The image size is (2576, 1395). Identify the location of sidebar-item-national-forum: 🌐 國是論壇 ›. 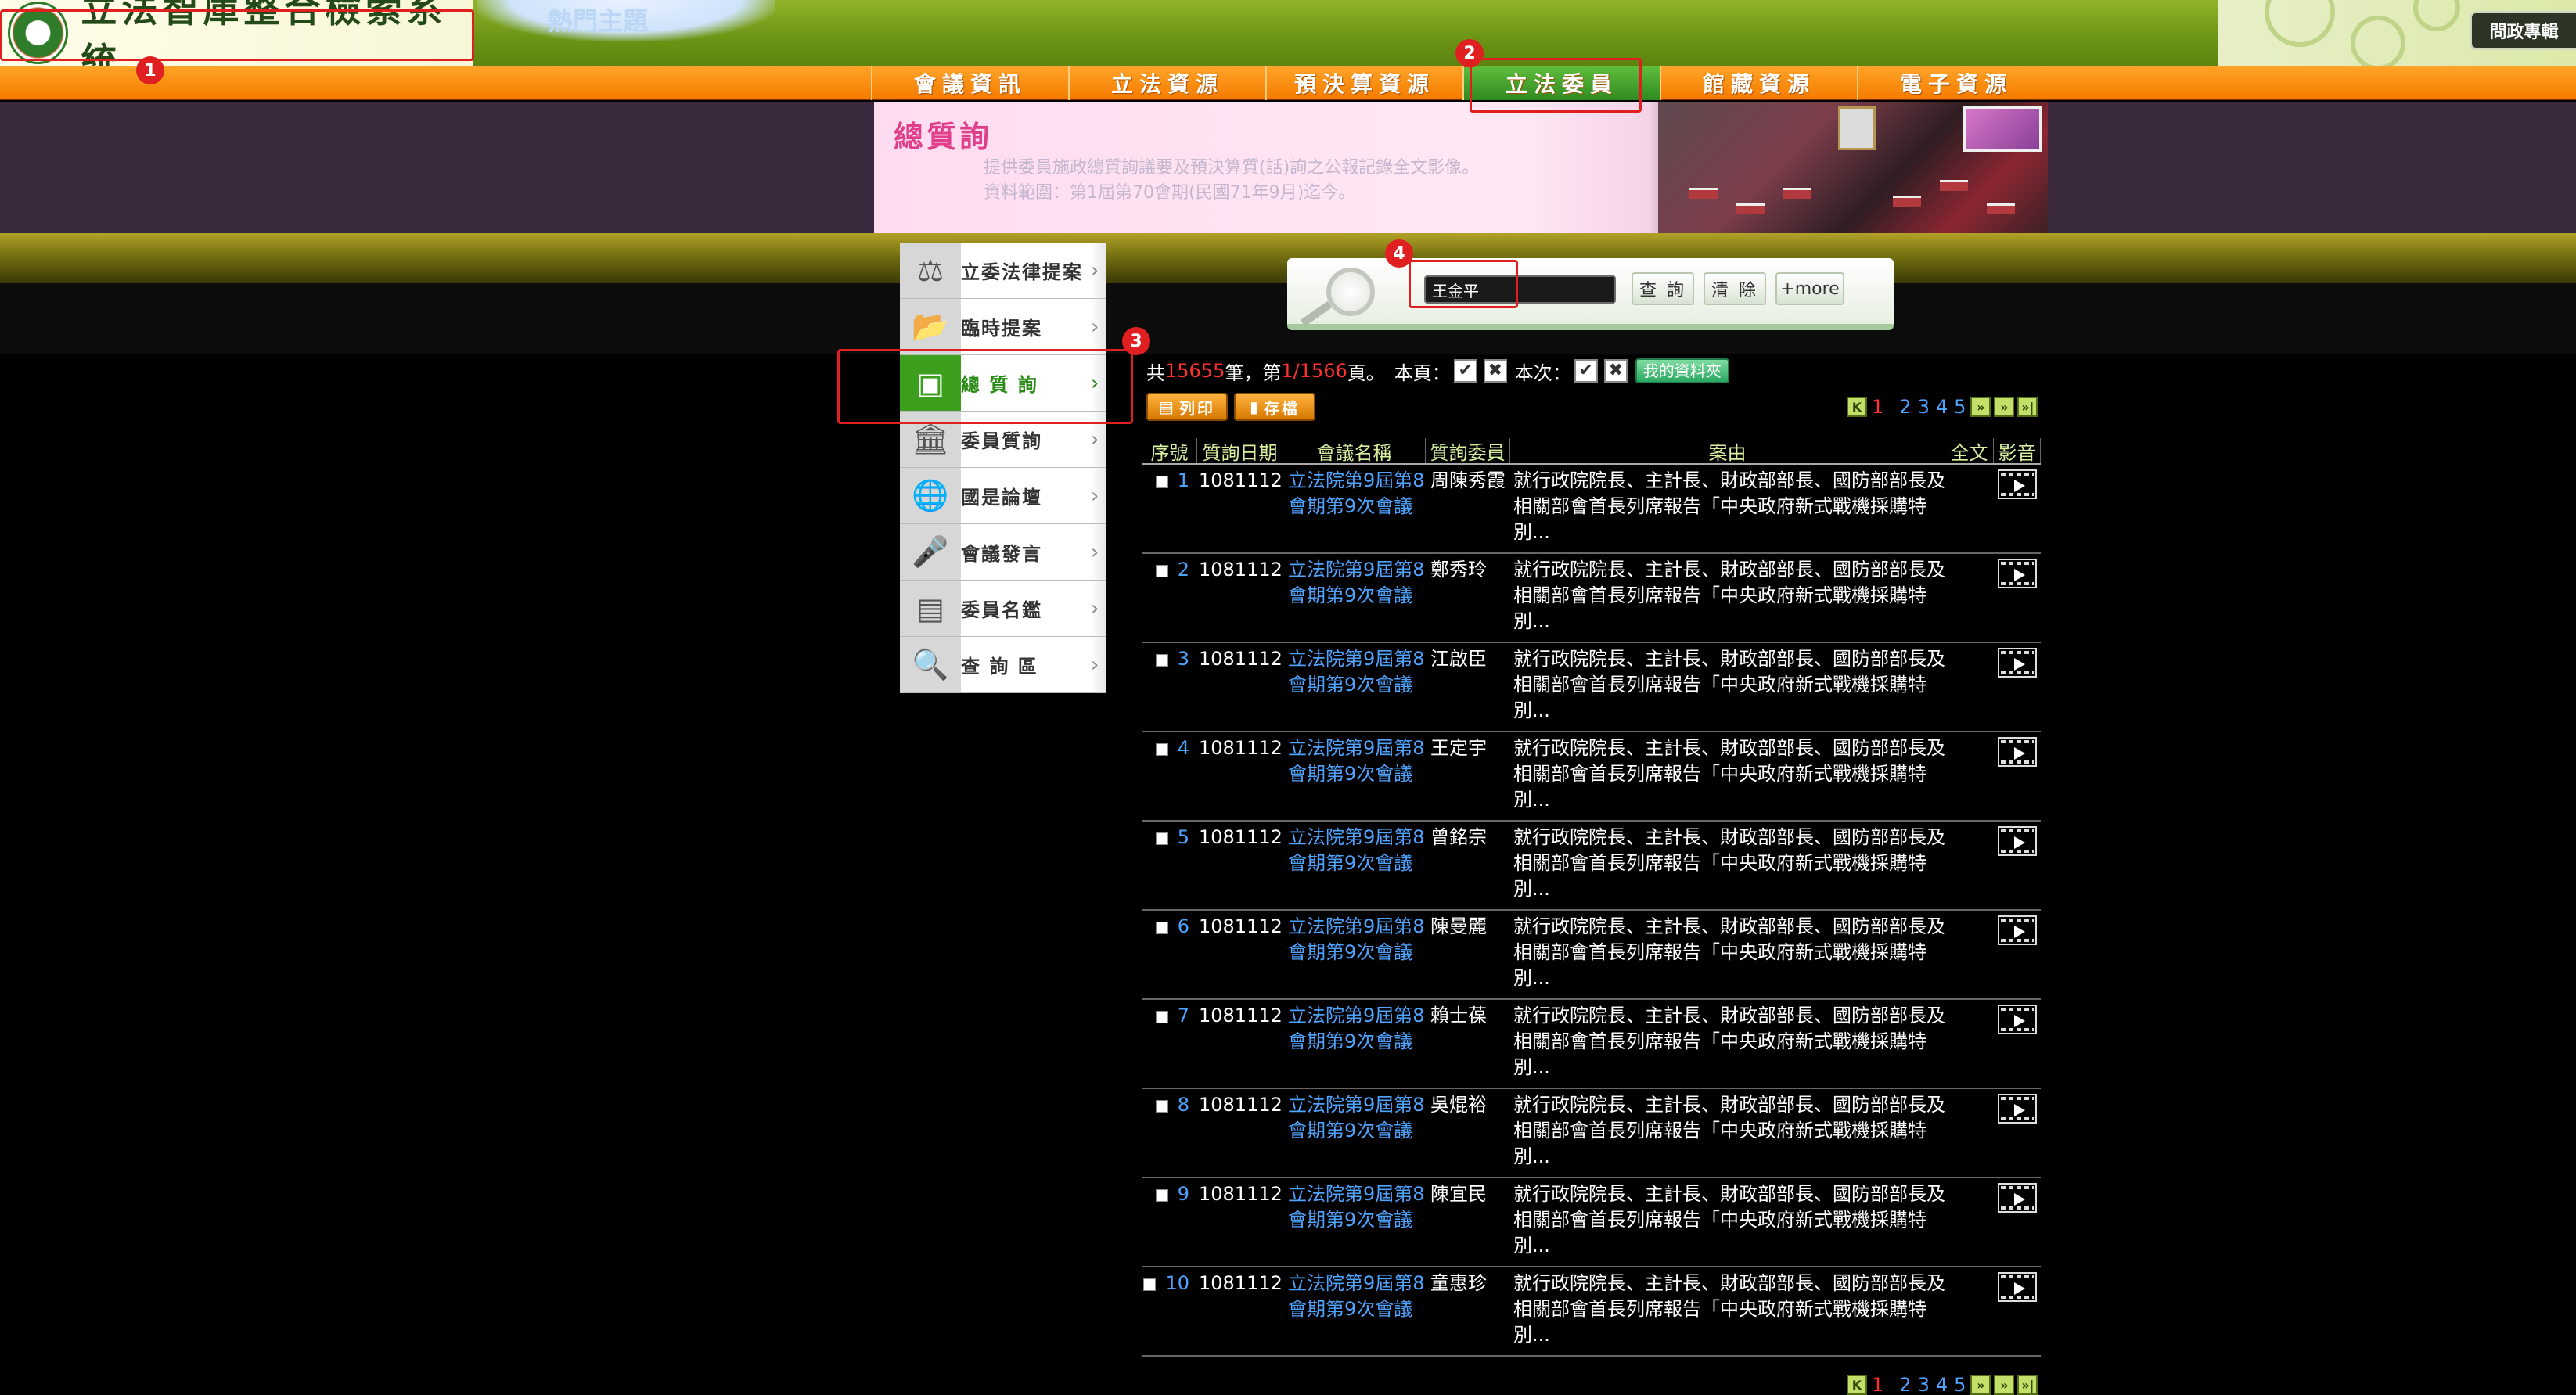
(1003, 496).